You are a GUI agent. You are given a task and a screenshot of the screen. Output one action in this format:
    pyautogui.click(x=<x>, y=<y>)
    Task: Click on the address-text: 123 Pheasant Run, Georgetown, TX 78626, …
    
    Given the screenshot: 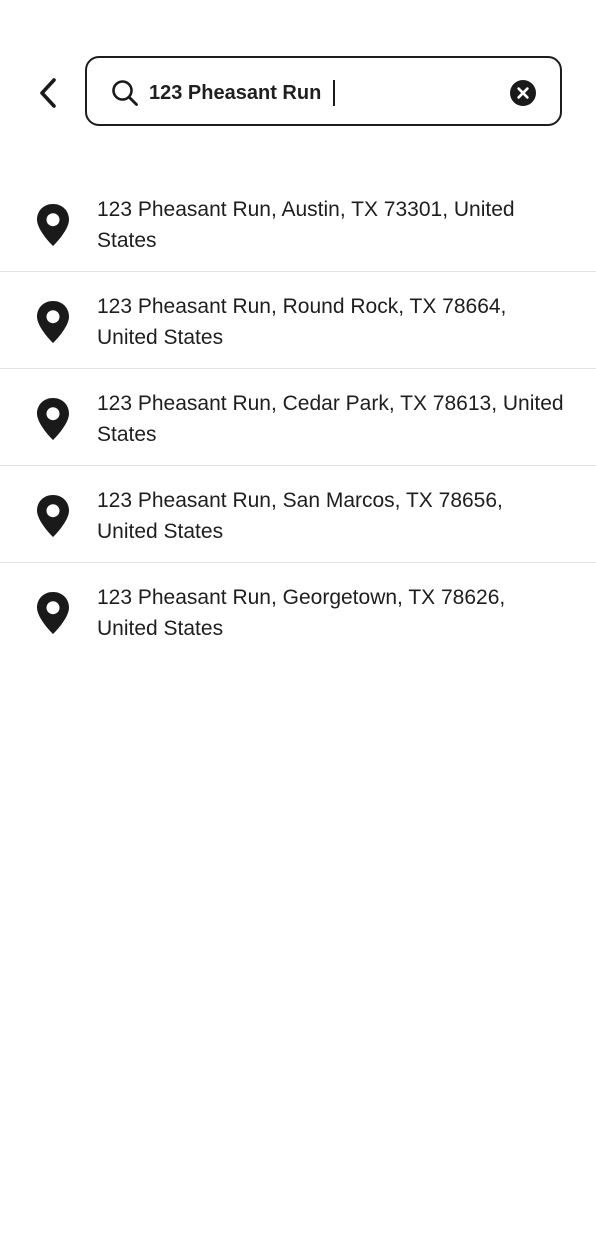 What is the action you would take?
    pyautogui.click(x=301, y=613)
    